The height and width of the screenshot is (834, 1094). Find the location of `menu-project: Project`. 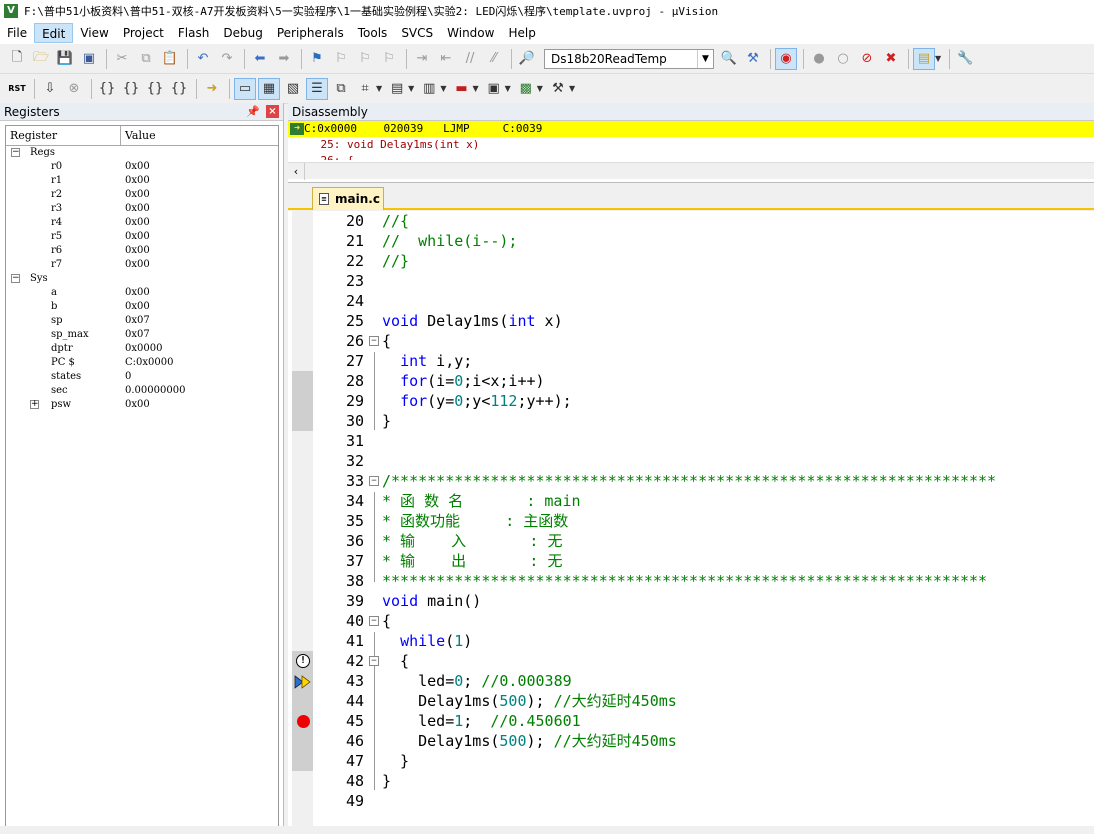

menu-project: Project is located at coordinates (143, 33).